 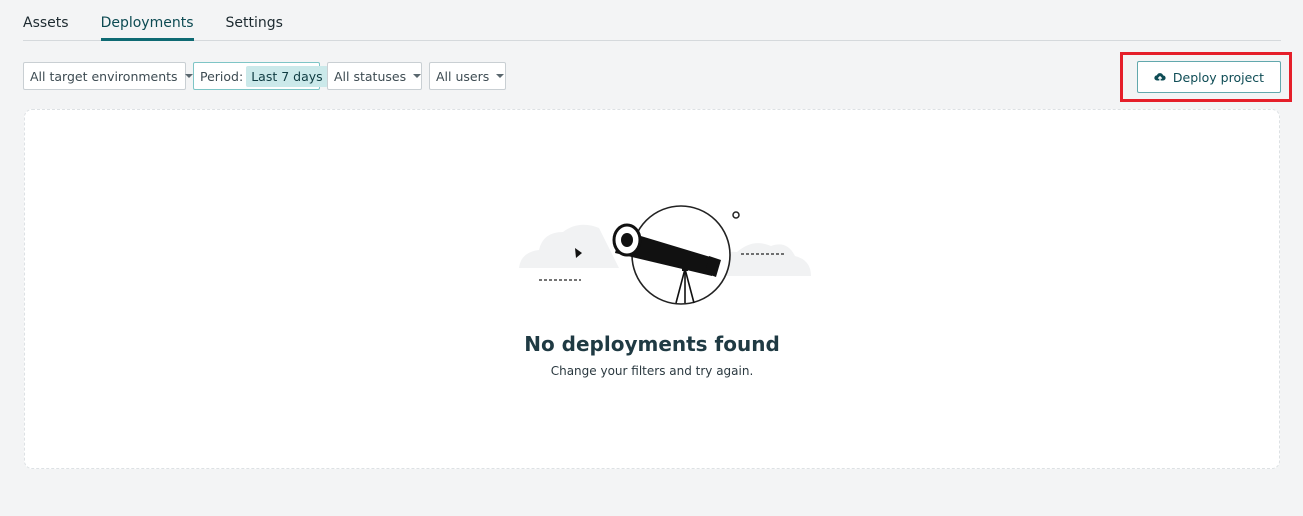 What do you see at coordinates (222, 76) in the screenshot?
I see `period-filter-label: Period:` at bounding box center [222, 76].